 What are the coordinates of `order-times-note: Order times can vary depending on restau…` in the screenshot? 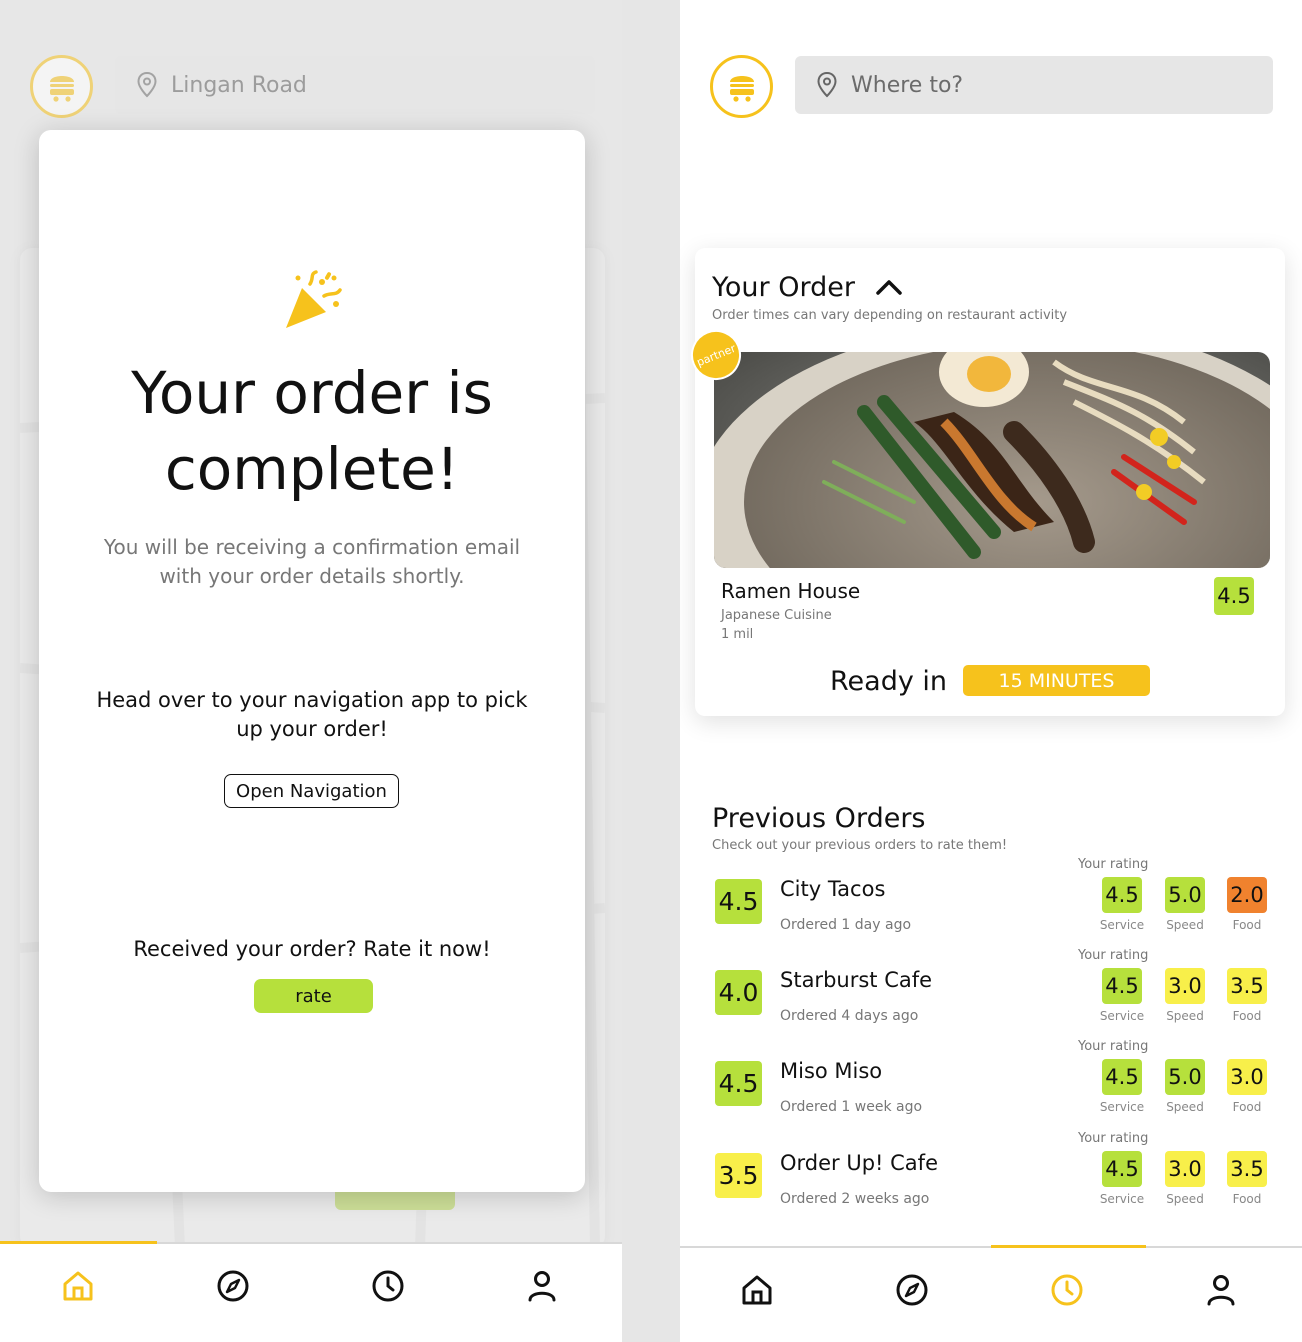 It's located at (890, 315).